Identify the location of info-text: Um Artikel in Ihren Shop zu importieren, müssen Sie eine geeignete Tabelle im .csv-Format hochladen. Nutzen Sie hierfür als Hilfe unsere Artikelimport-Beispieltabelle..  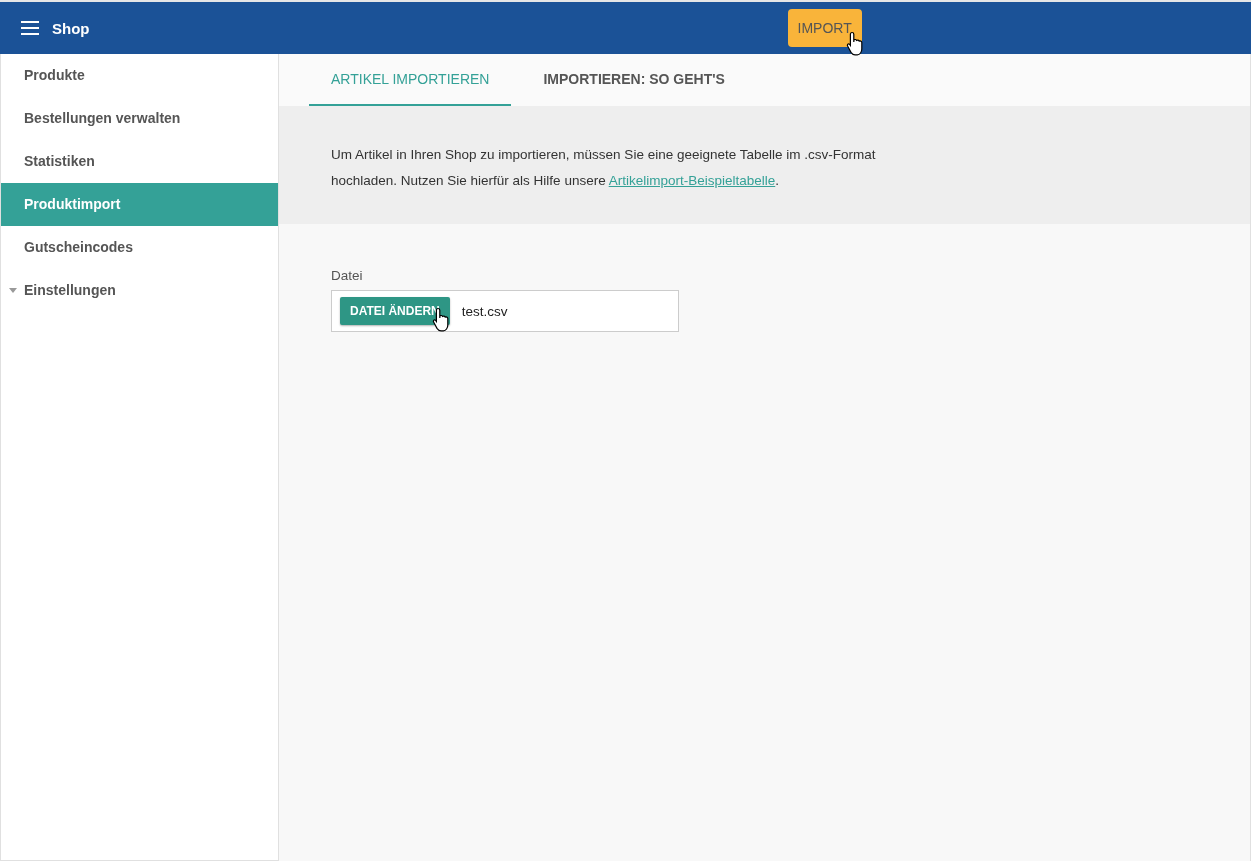
(604, 168).